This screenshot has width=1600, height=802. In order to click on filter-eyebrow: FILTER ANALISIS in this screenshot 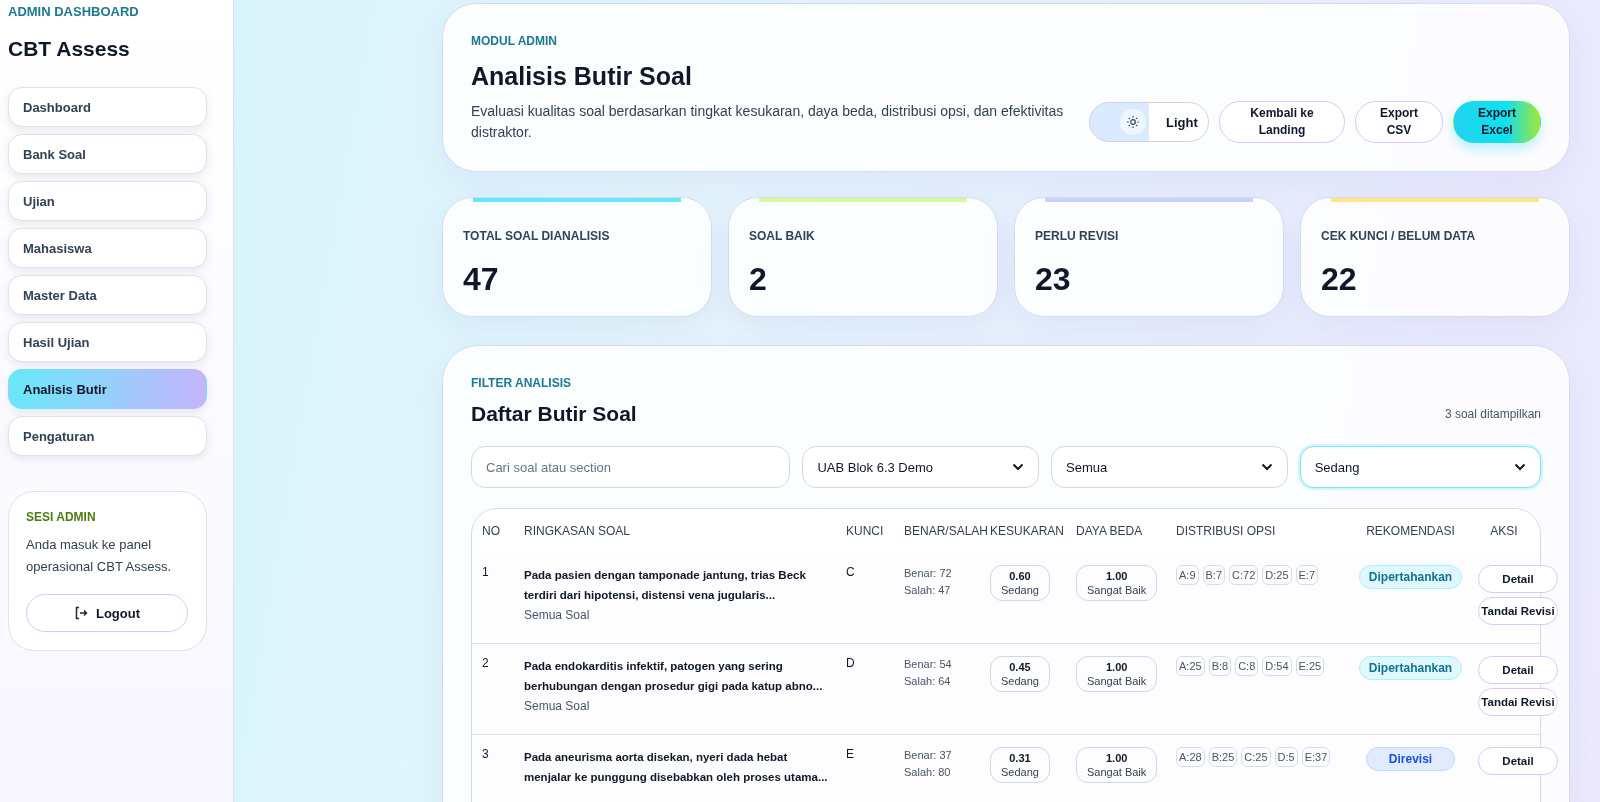, I will do `click(521, 383)`.